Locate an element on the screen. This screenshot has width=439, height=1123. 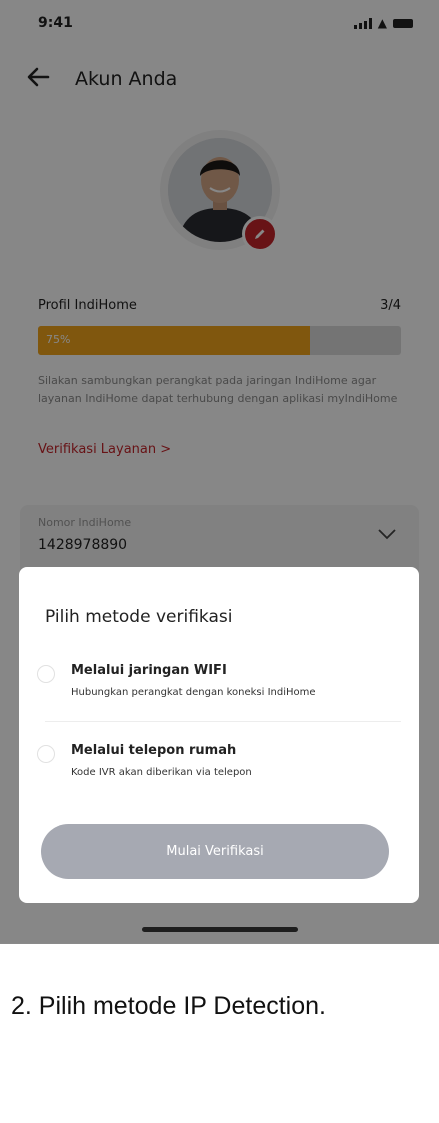
dialog-title: Pilih metode verifikasi is located at coordinates (139, 617).